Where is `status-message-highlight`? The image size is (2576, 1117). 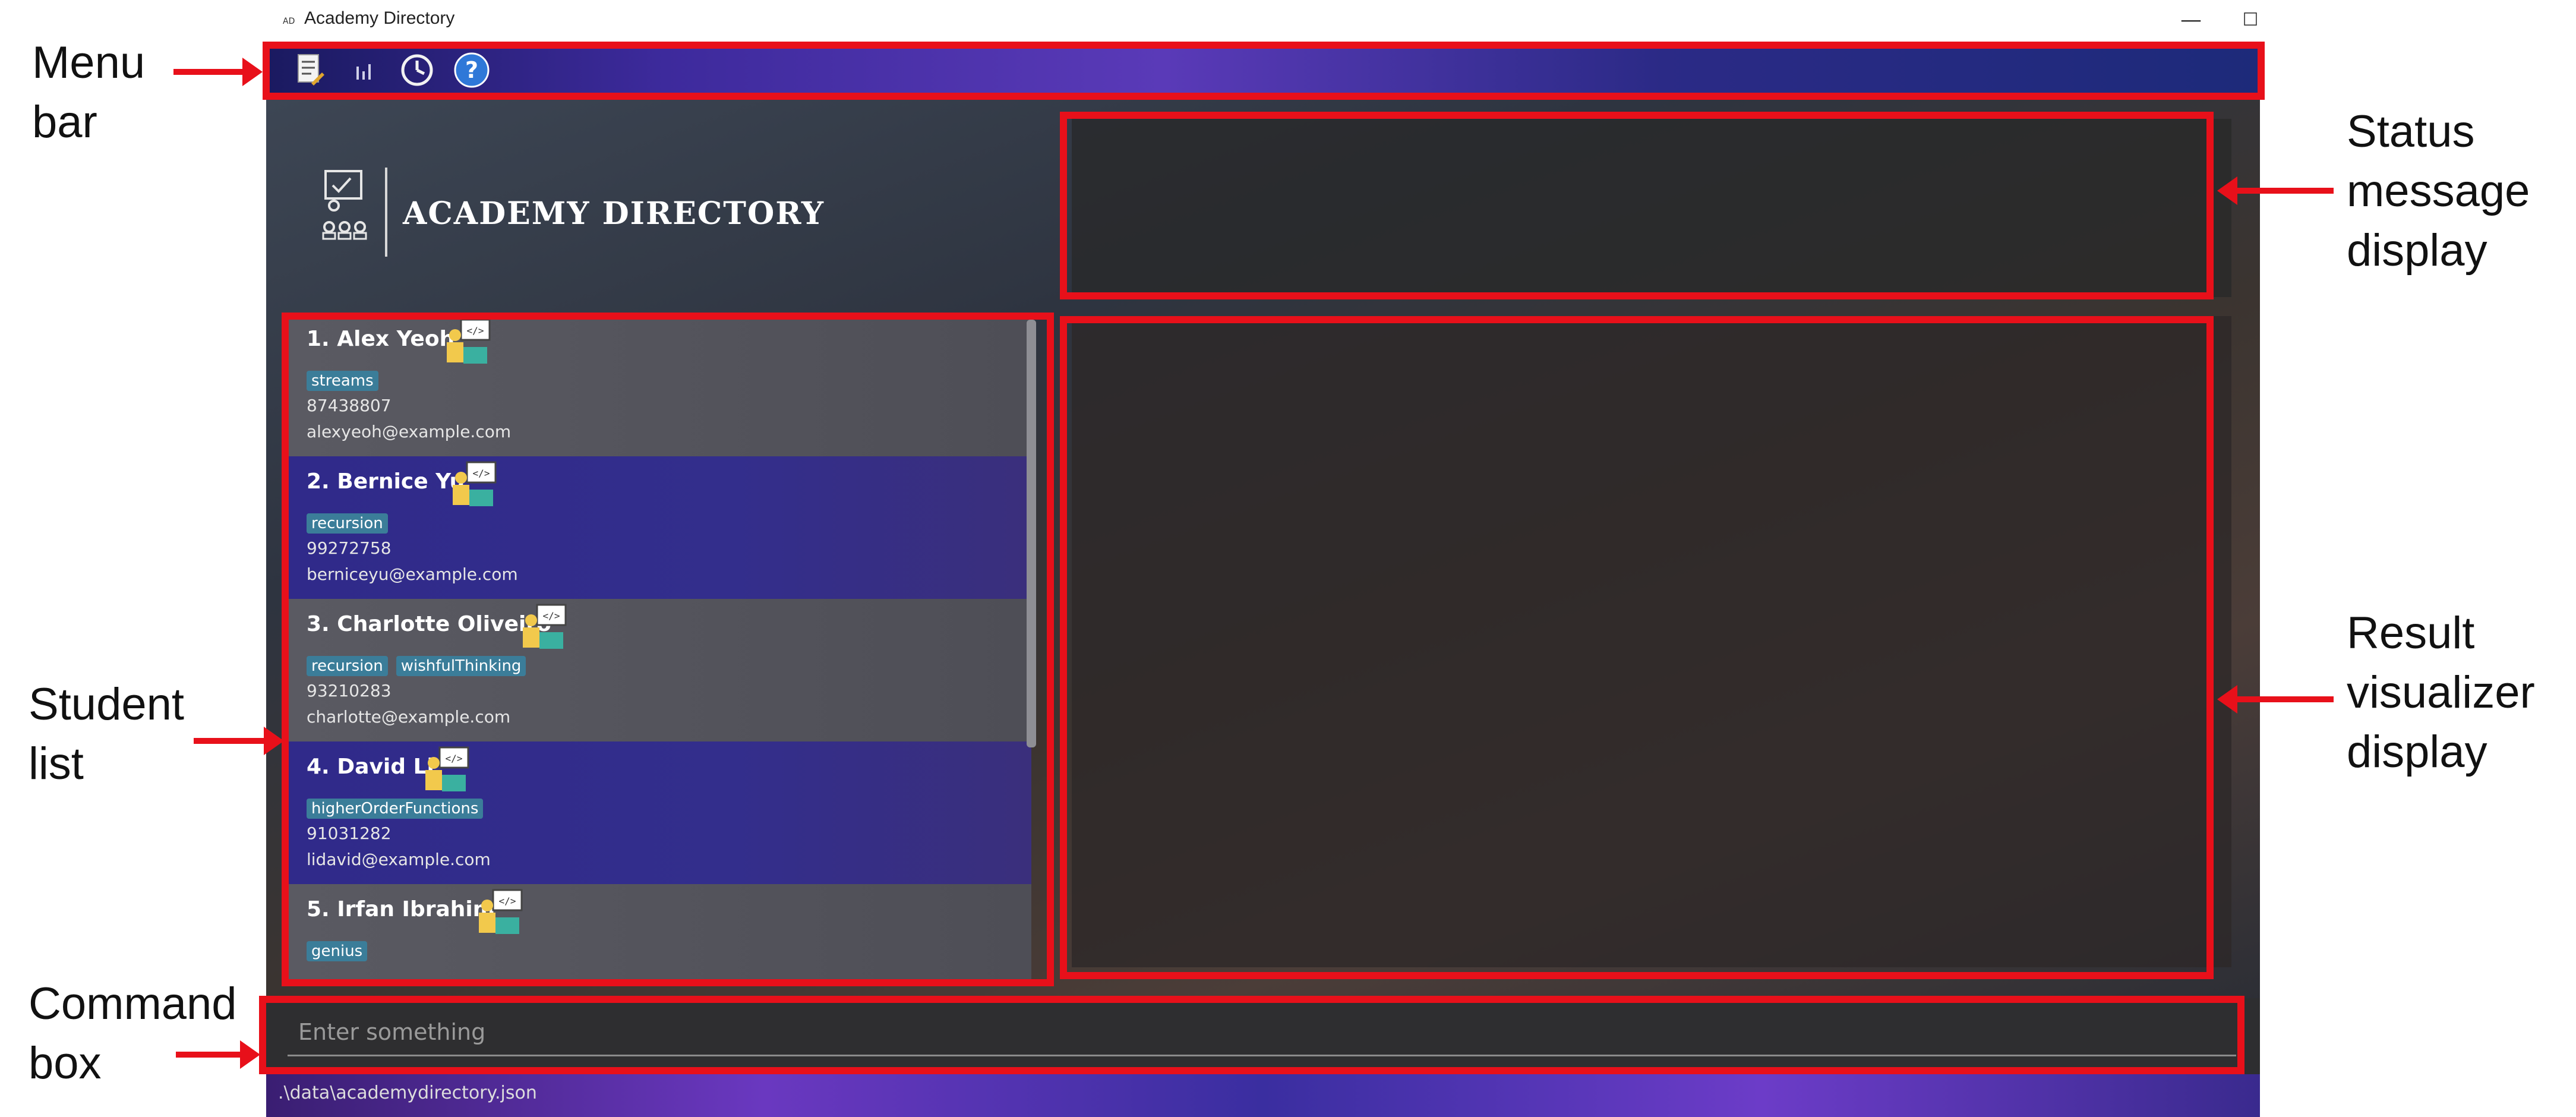 status-message-highlight is located at coordinates (1637, 206).